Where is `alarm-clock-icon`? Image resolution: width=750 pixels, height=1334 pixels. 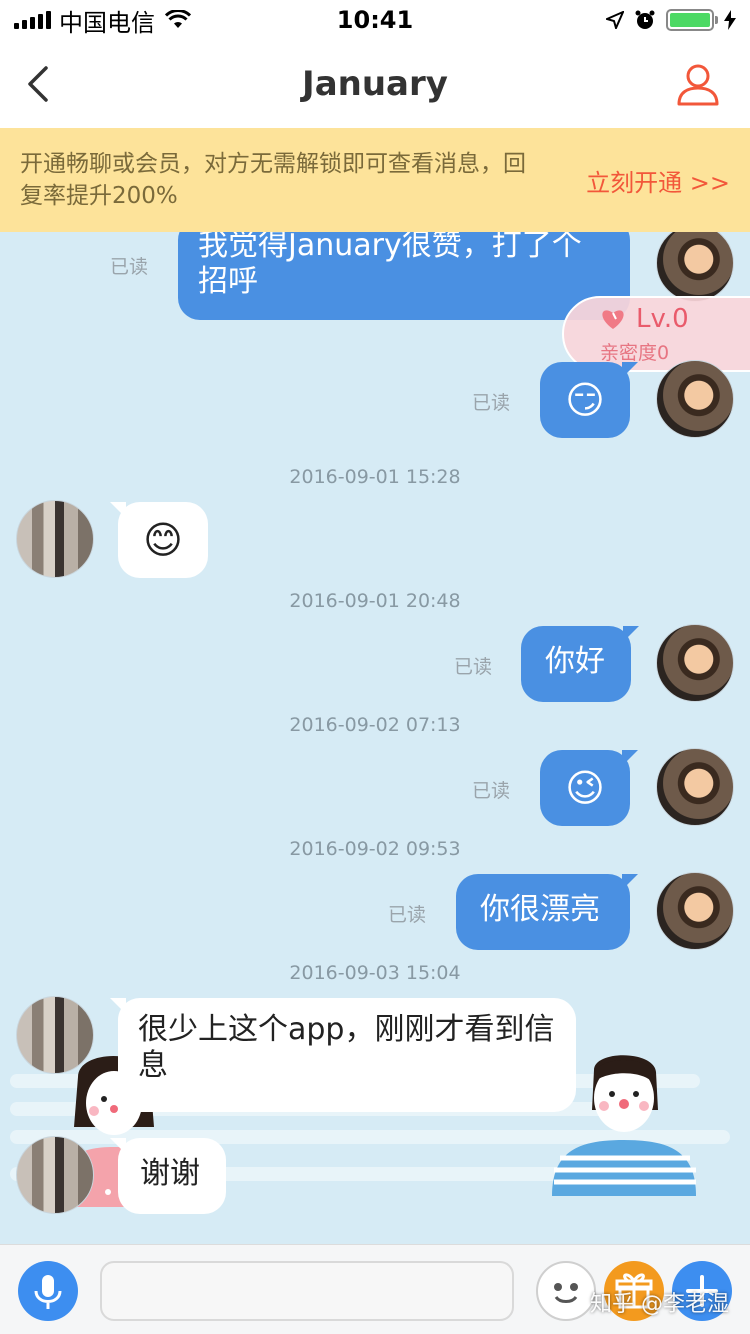 alarm-clock-icon is located at coordinates (645, 19).